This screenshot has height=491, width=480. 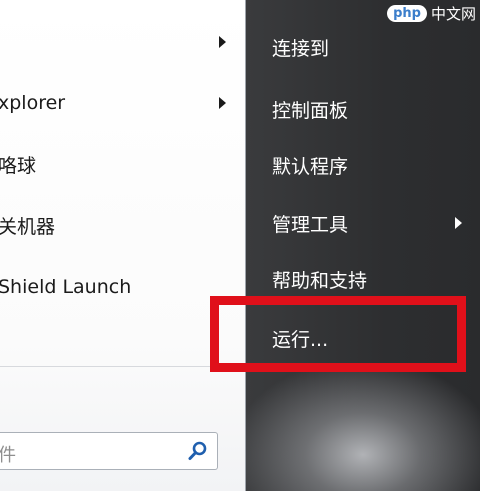 I want to click on program-item-shield-launch: Shield Launch, so click(x=119, y=287).